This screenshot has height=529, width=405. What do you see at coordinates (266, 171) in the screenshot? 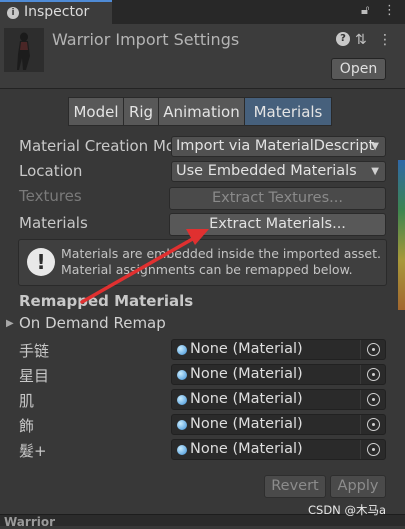
I see `location-value: Use Embedded Materials` at bounding box center [266, 171].